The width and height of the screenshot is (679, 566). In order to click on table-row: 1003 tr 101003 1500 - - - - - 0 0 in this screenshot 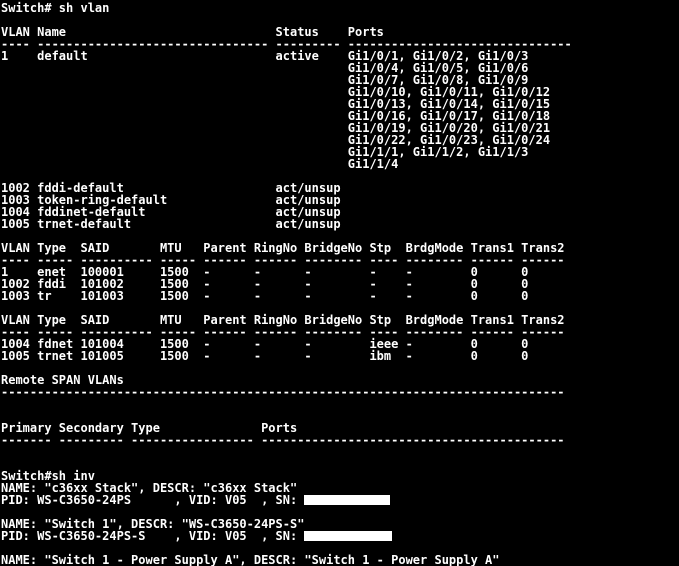, I will do `click(265, 296)`.